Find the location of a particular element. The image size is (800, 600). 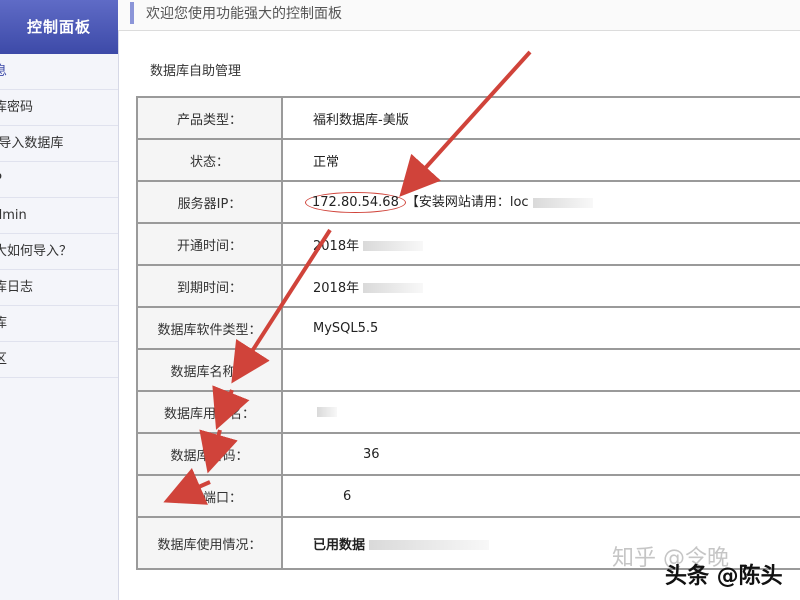

server-ip-note: 【安装网站请用：loc is located at coordinates (467, 202).